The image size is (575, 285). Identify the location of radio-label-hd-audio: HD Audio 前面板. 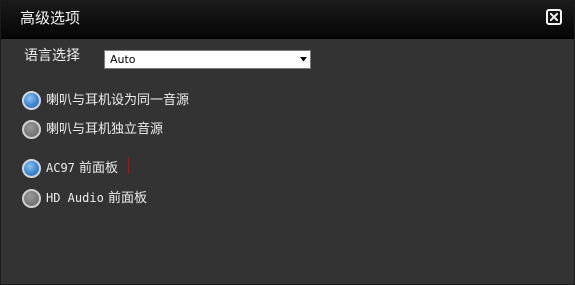
(96, 198).